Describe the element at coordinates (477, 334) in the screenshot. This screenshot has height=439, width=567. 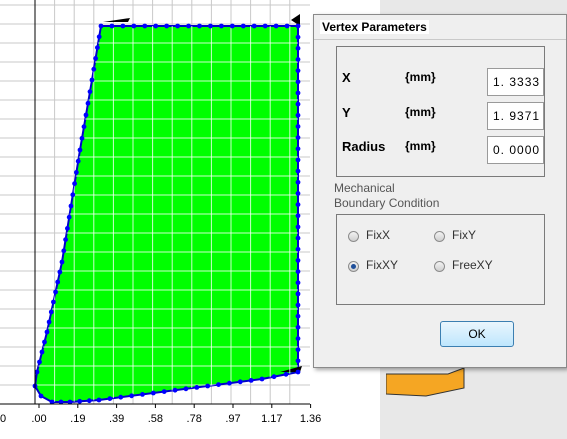
I see `ok-button: OK` at that location.